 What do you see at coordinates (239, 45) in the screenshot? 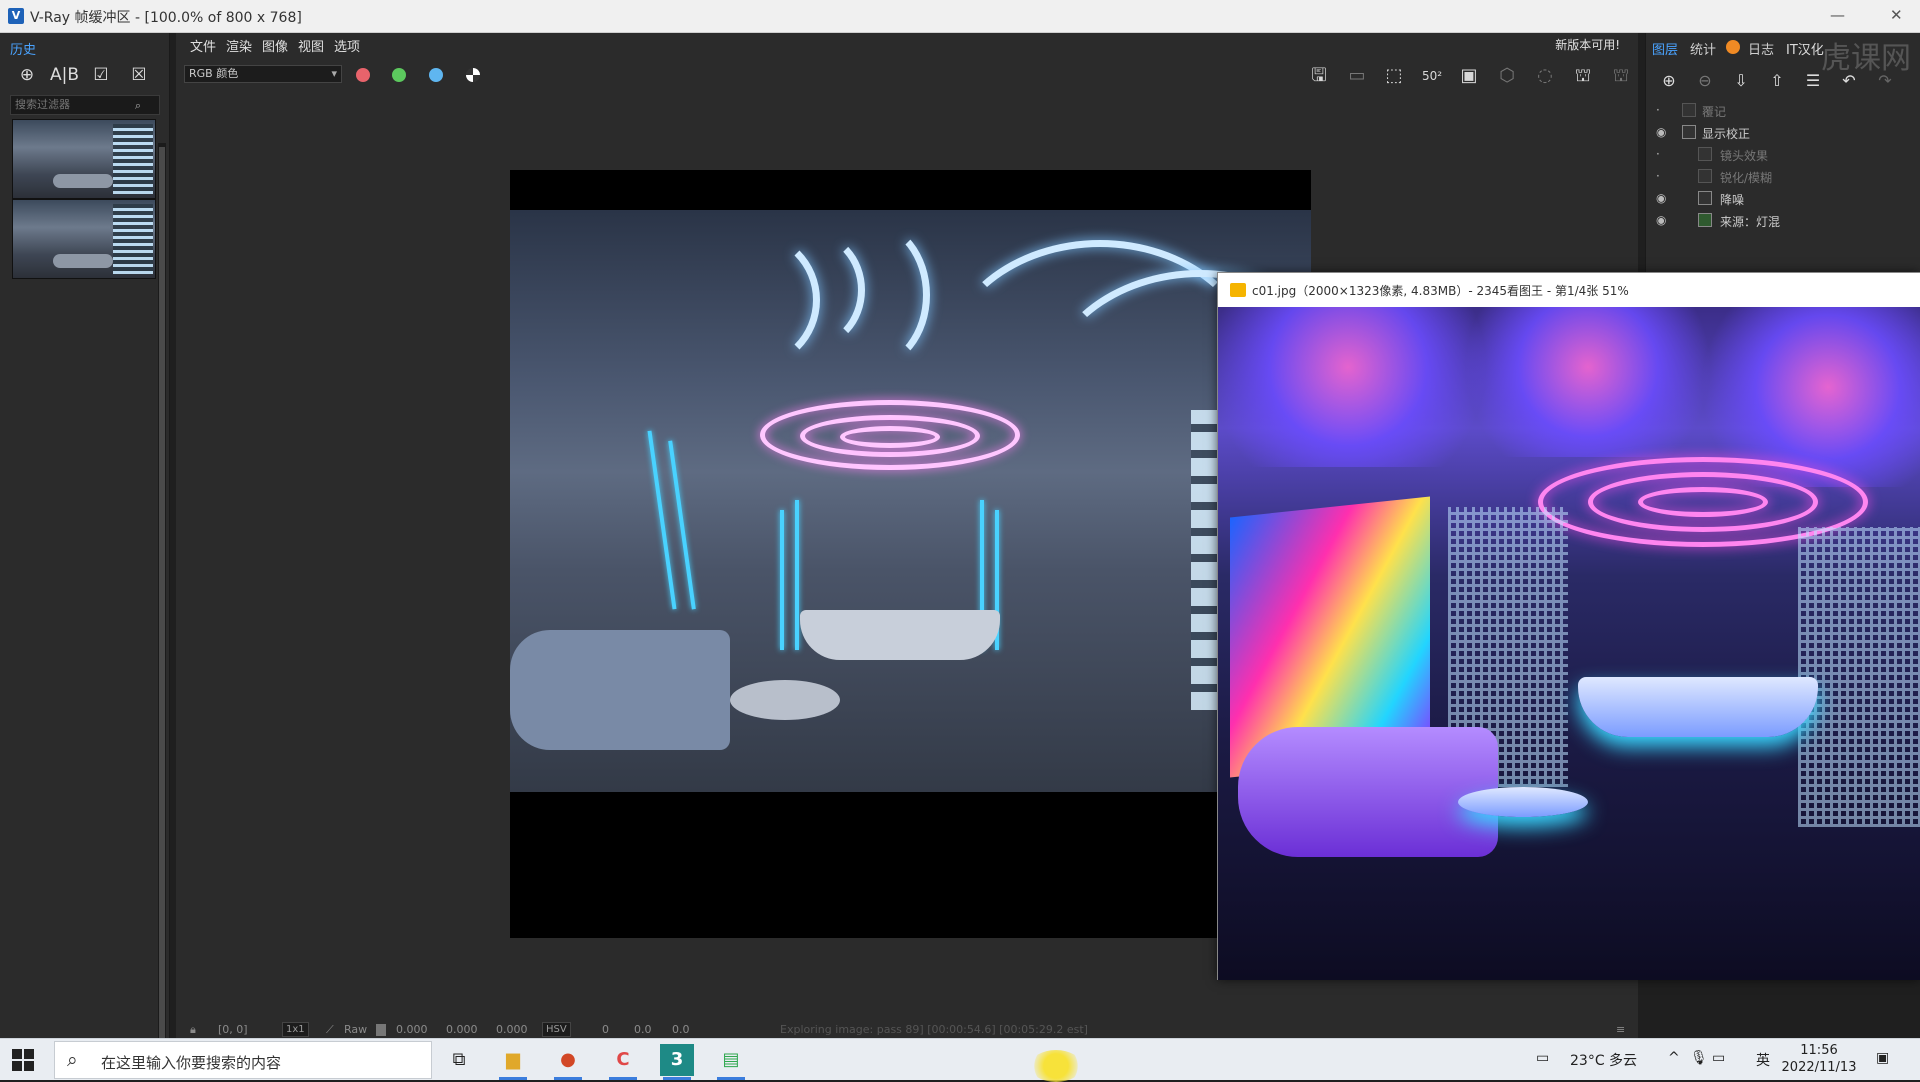
I see `menu-render: 渲染` at bounding box center [239, 45].